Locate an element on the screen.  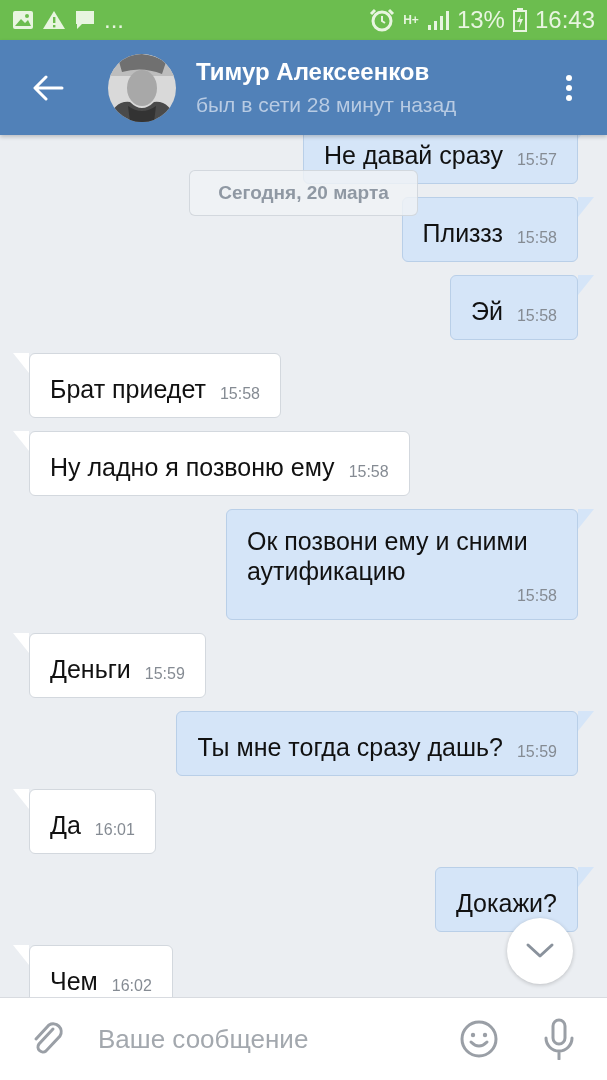
battery-charging-icon is located at coordinates (519, 20).